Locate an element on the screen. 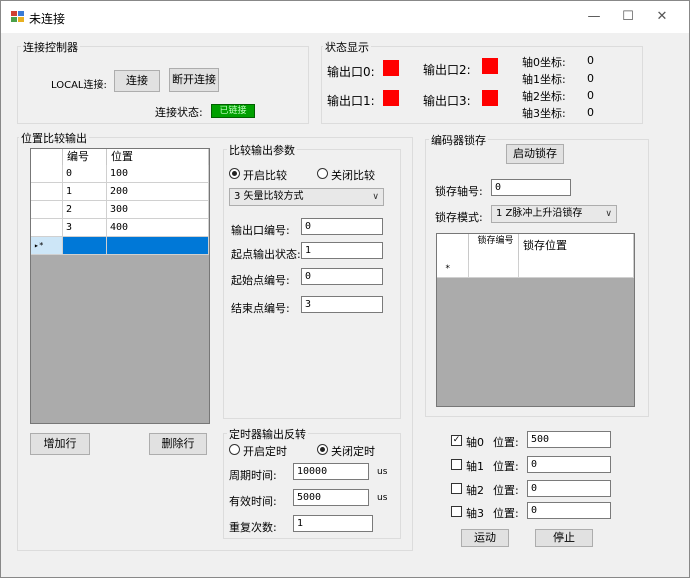  axis3-label: 轴3 is located at coordinates (475, 513).